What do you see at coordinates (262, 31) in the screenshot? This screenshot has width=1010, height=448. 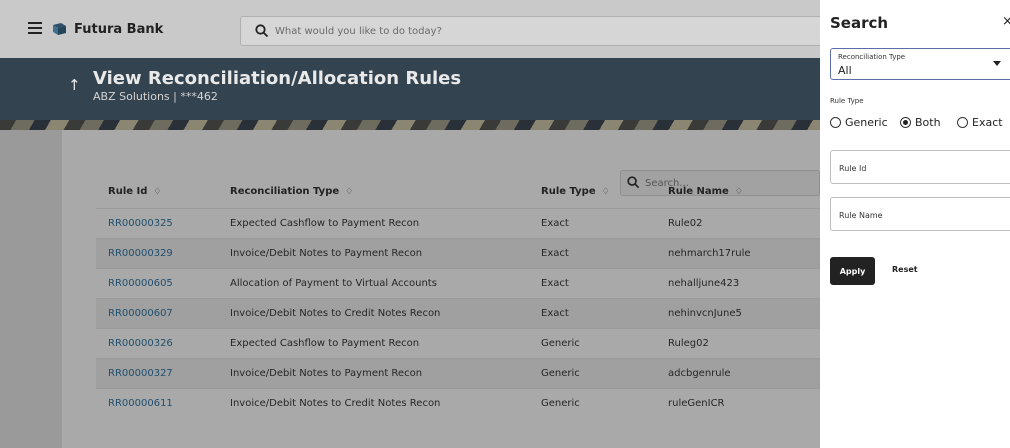 I see `search-icon` at bounding box center [262, 31].